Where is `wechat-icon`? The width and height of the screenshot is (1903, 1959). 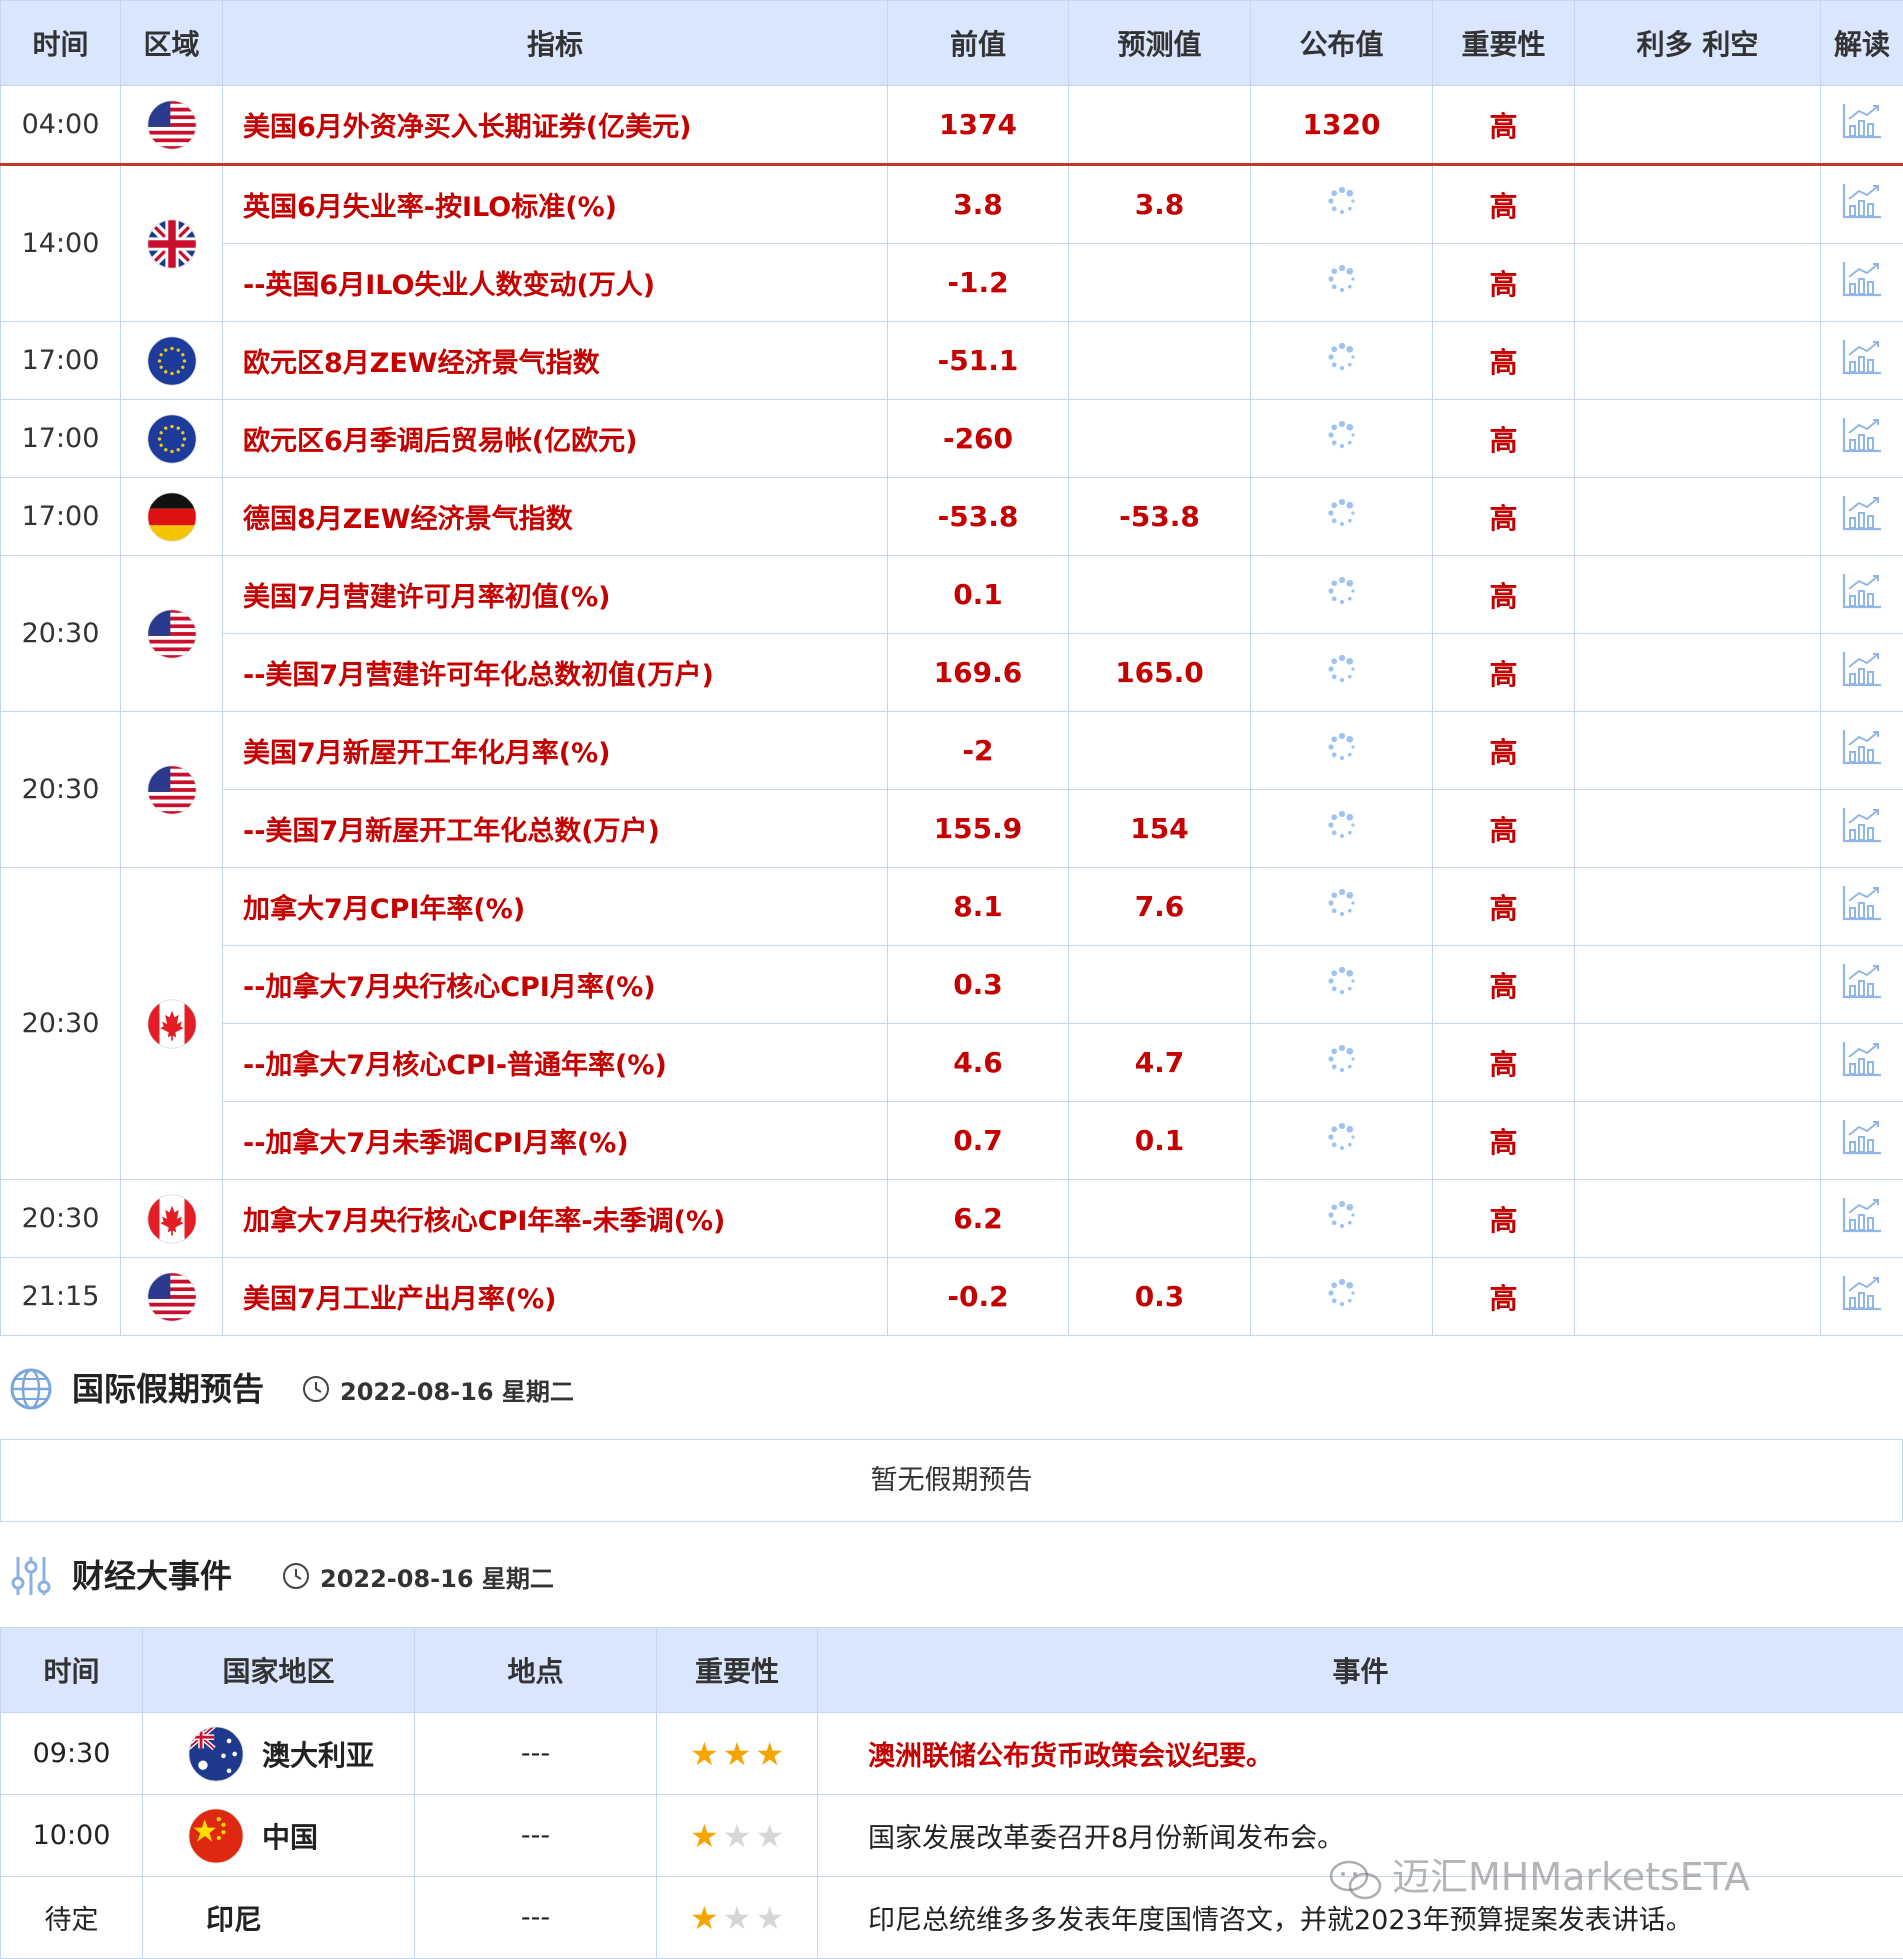
wechat-icon is located at coordinates (1356, 1880).